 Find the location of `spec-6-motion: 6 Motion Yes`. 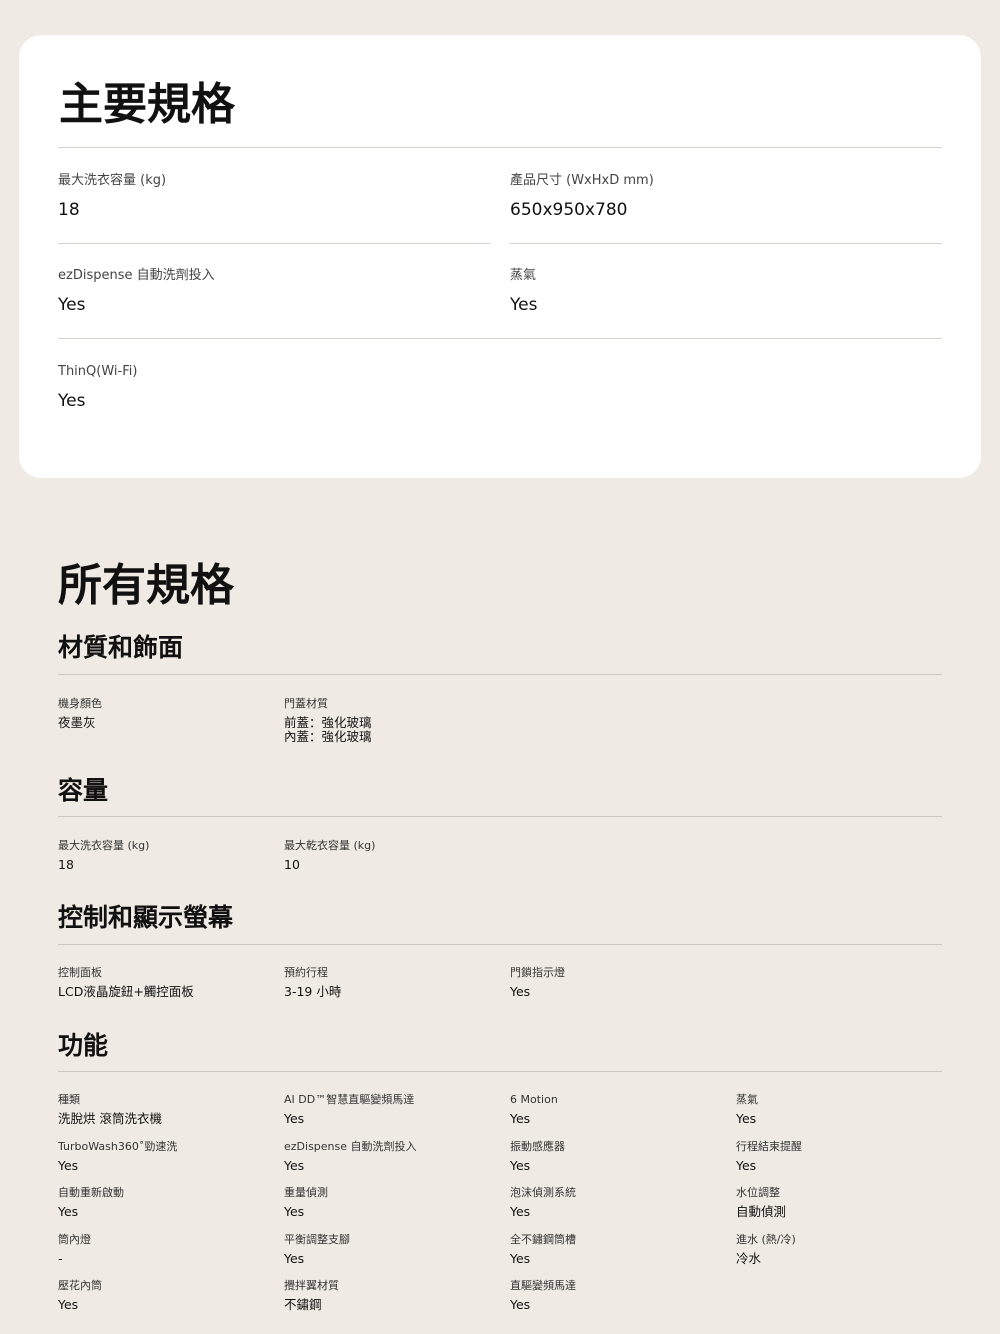

spec-6-motion: 6 Motion Yes is located at coordinates (620, 1109).